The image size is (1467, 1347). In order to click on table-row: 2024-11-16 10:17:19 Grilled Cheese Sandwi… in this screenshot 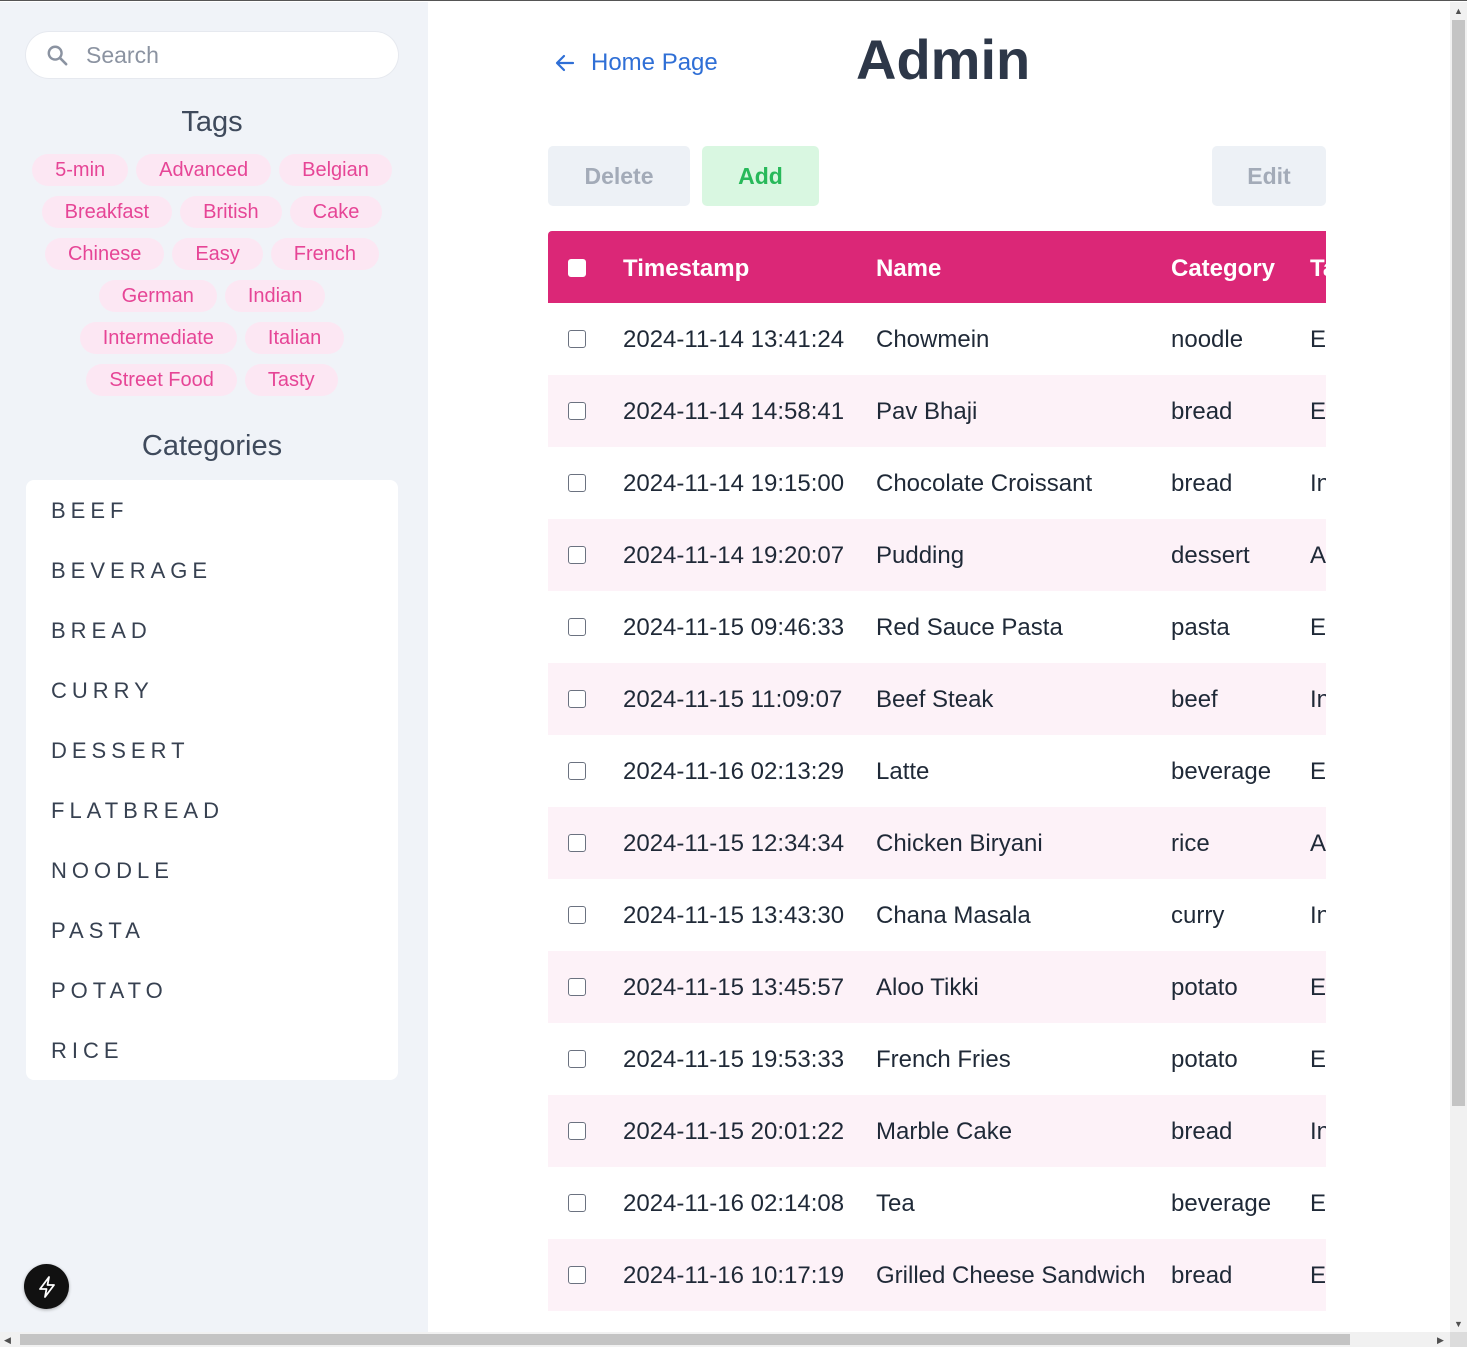, I will do `click(937, 1275)`.